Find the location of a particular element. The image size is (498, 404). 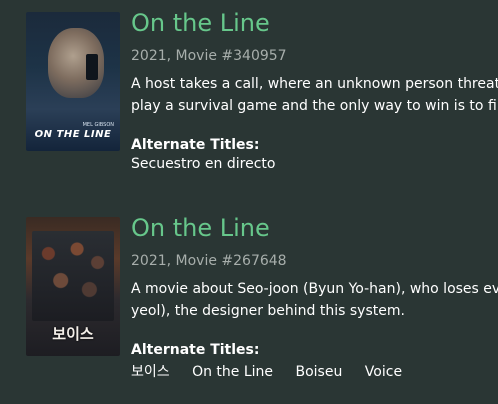

alternate-title: Boiseu is located at coordinates (319, 372).